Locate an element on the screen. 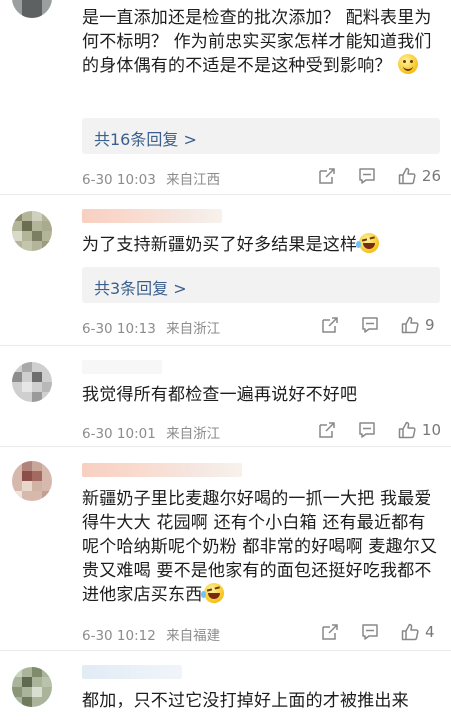 This screenshot has height=722, width=451. view-replies-label: 共3条回复 > is located at coordinates (140, 288).